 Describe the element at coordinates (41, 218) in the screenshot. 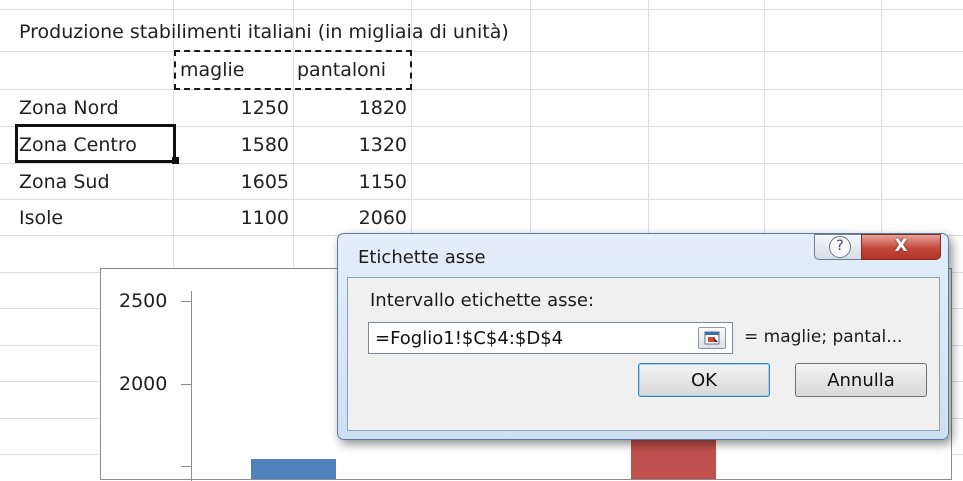

I see `row-label-cell: Isole` at that location.